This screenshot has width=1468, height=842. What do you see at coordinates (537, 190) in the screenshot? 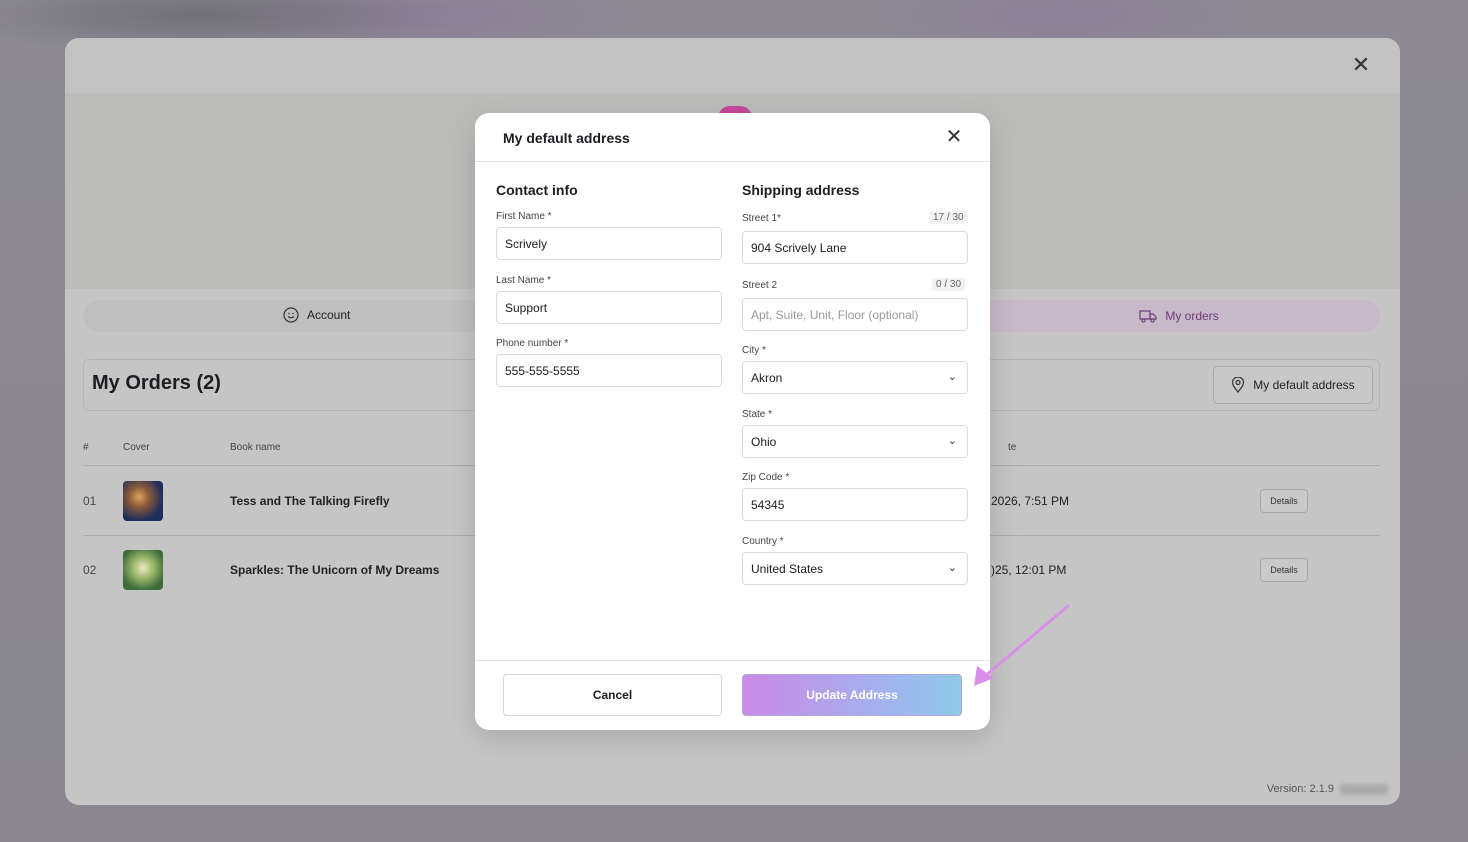
I see `contact-info-title: Contact info` at bounding box center [537, 190].